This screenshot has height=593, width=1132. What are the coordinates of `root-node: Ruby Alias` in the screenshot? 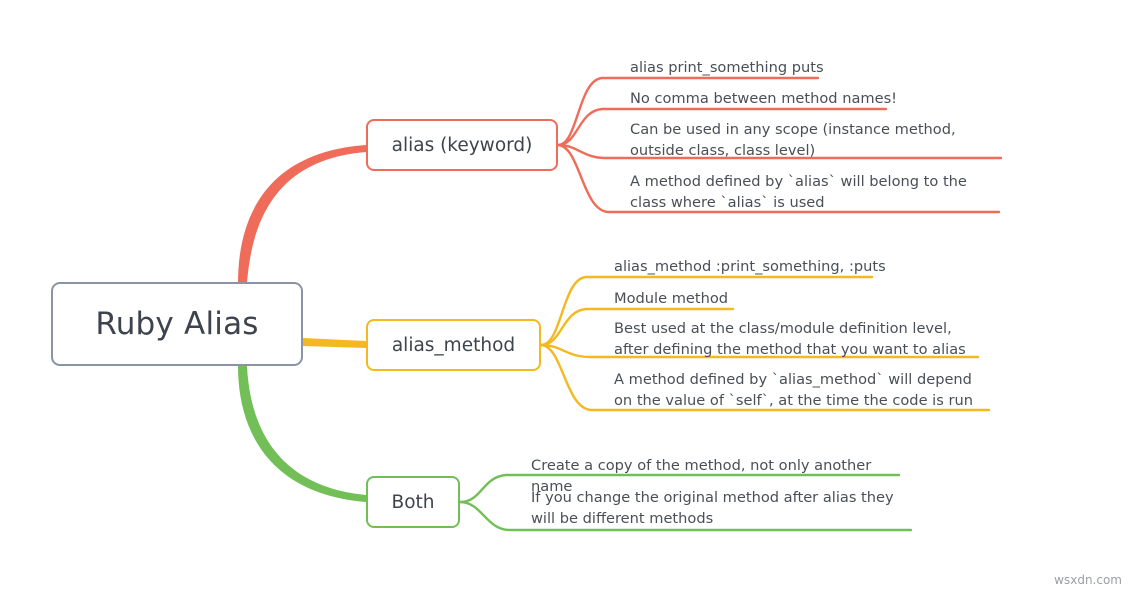 It's located at (177, 324).